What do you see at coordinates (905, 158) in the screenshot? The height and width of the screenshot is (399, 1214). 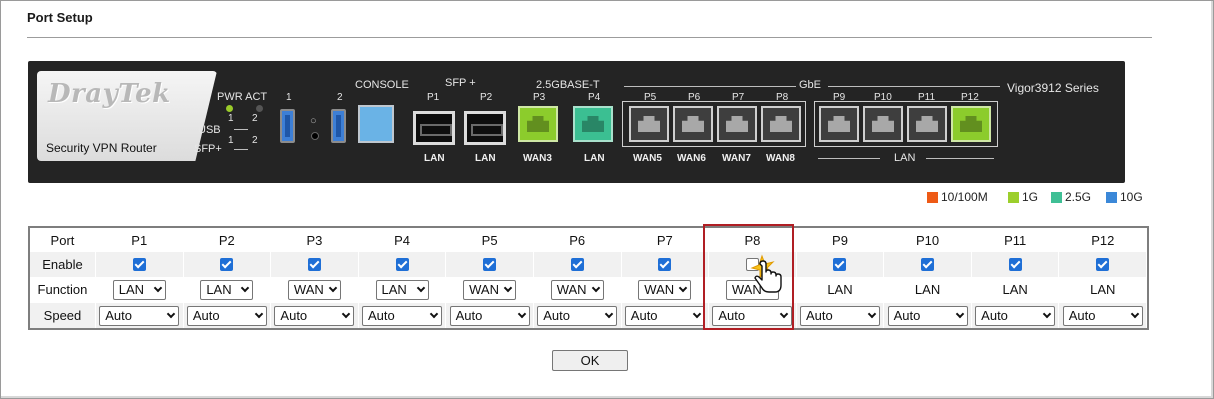 I see `lan-group-label: LAN` at bounding box center [905, 158].